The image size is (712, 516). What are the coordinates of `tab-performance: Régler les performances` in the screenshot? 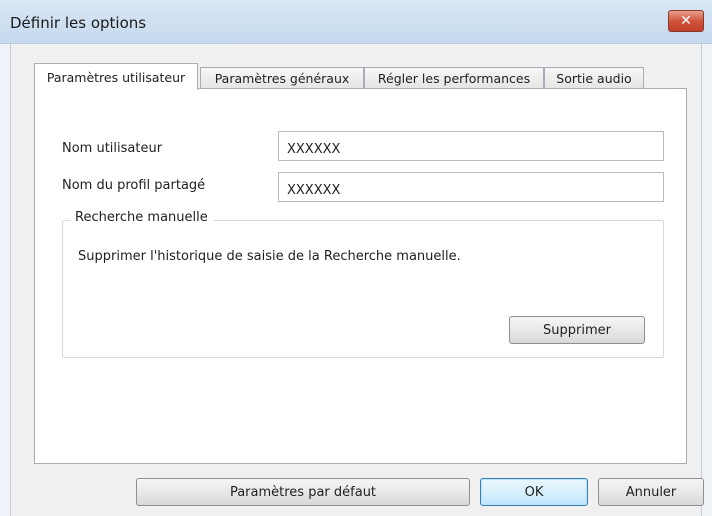 It's located at (454, 78).